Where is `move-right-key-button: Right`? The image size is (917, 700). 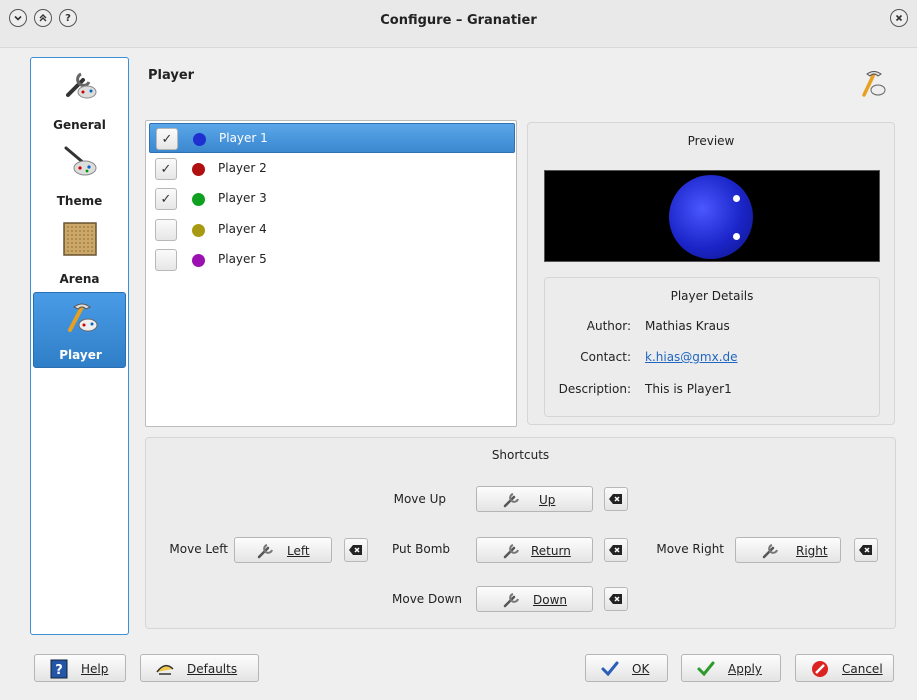 move-right-key-button: Right is located at coordinates (788, 550).